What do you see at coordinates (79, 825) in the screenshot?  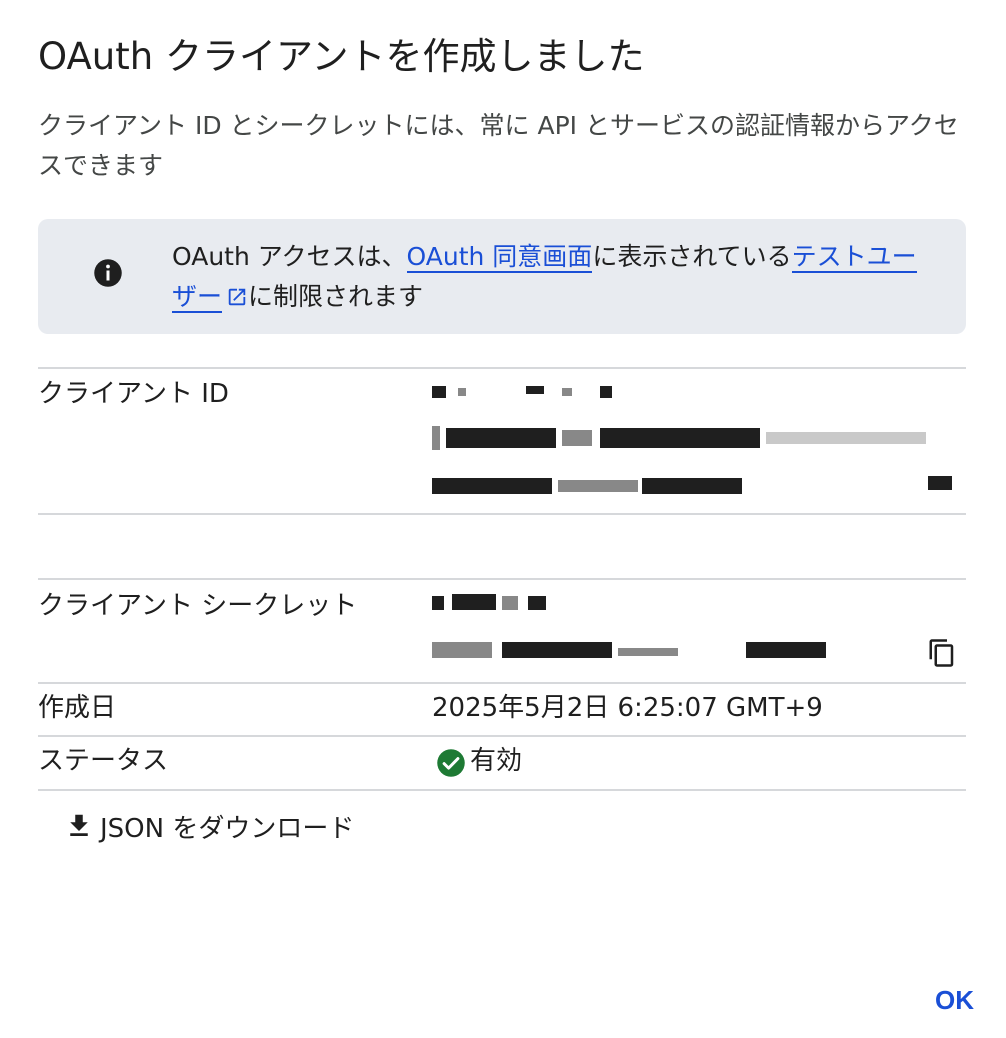 I see `download-icon` at bounding box center [79, 825].